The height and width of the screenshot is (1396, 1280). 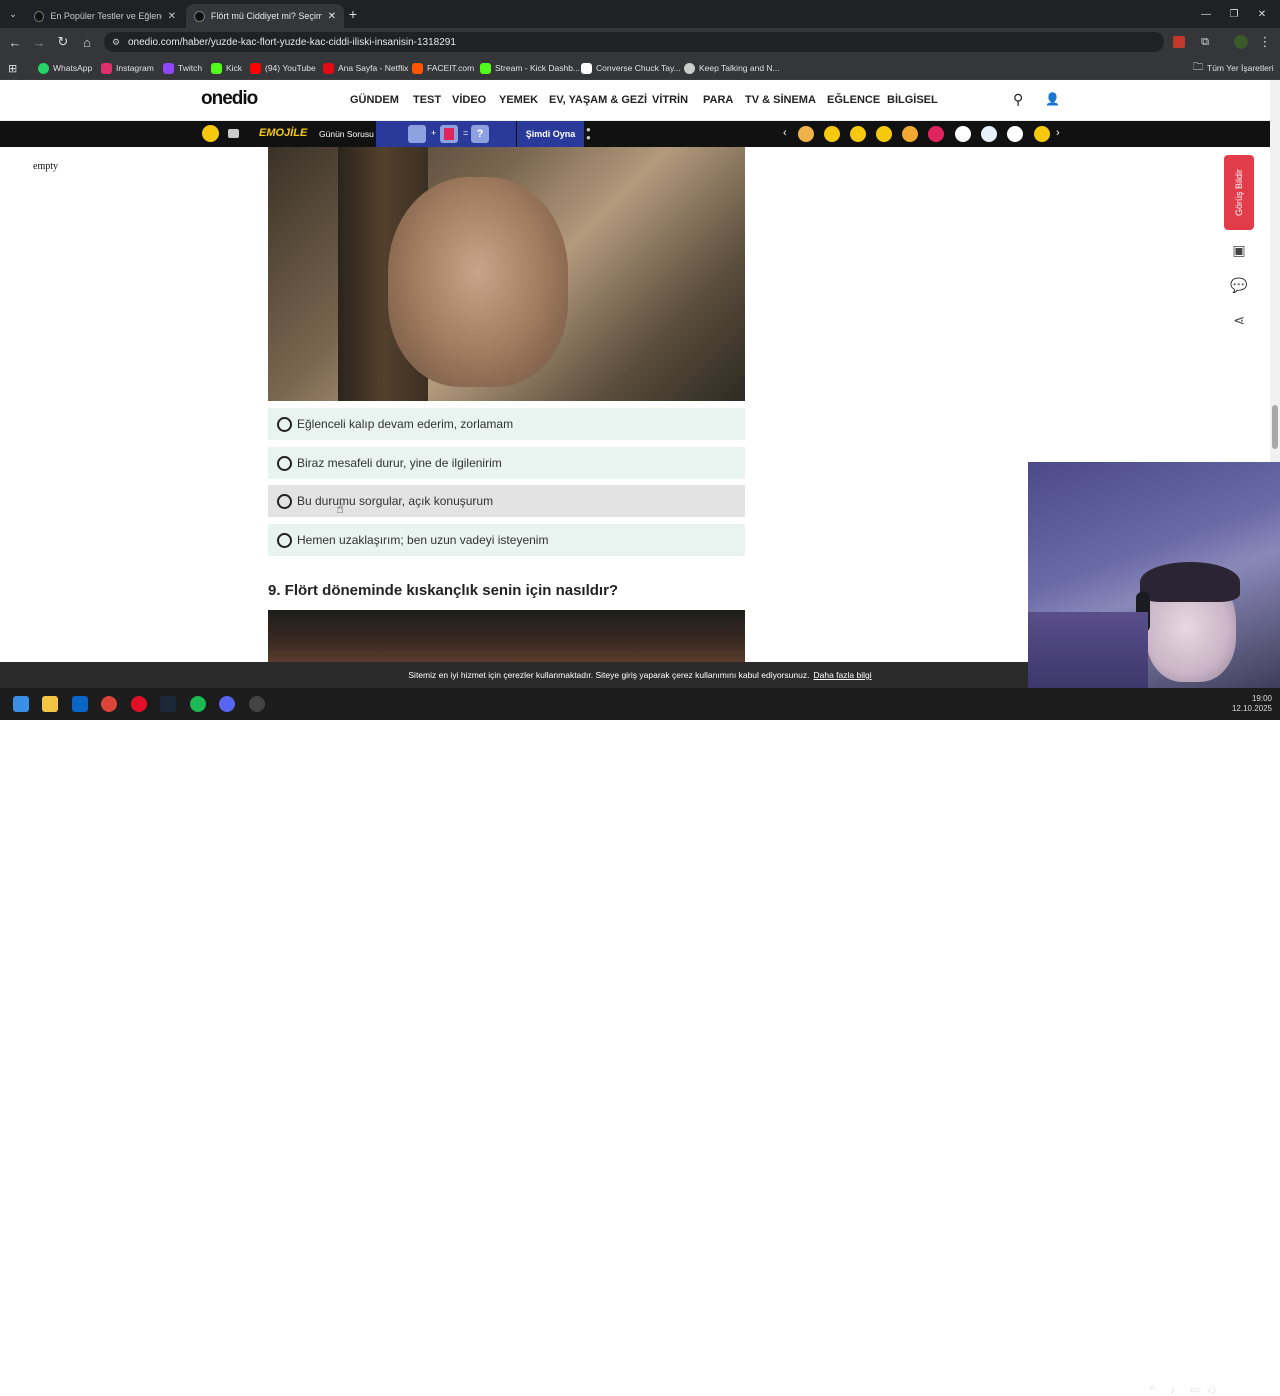 What do you see at coordinates (365, 68) in the screenshot?
I see `bookmark-netflix: Ana Sayfa - Netflix` at bounding box center [365, 68].